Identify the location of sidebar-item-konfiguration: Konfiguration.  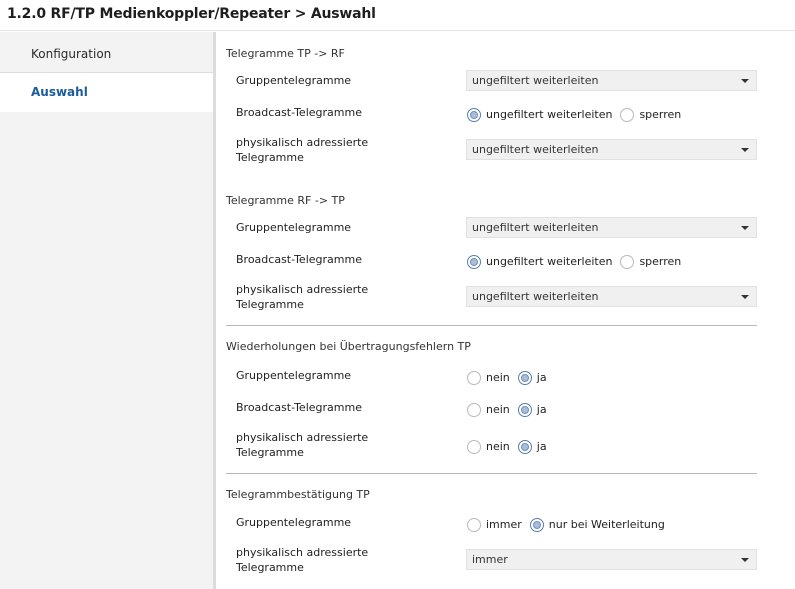
(106, 54).